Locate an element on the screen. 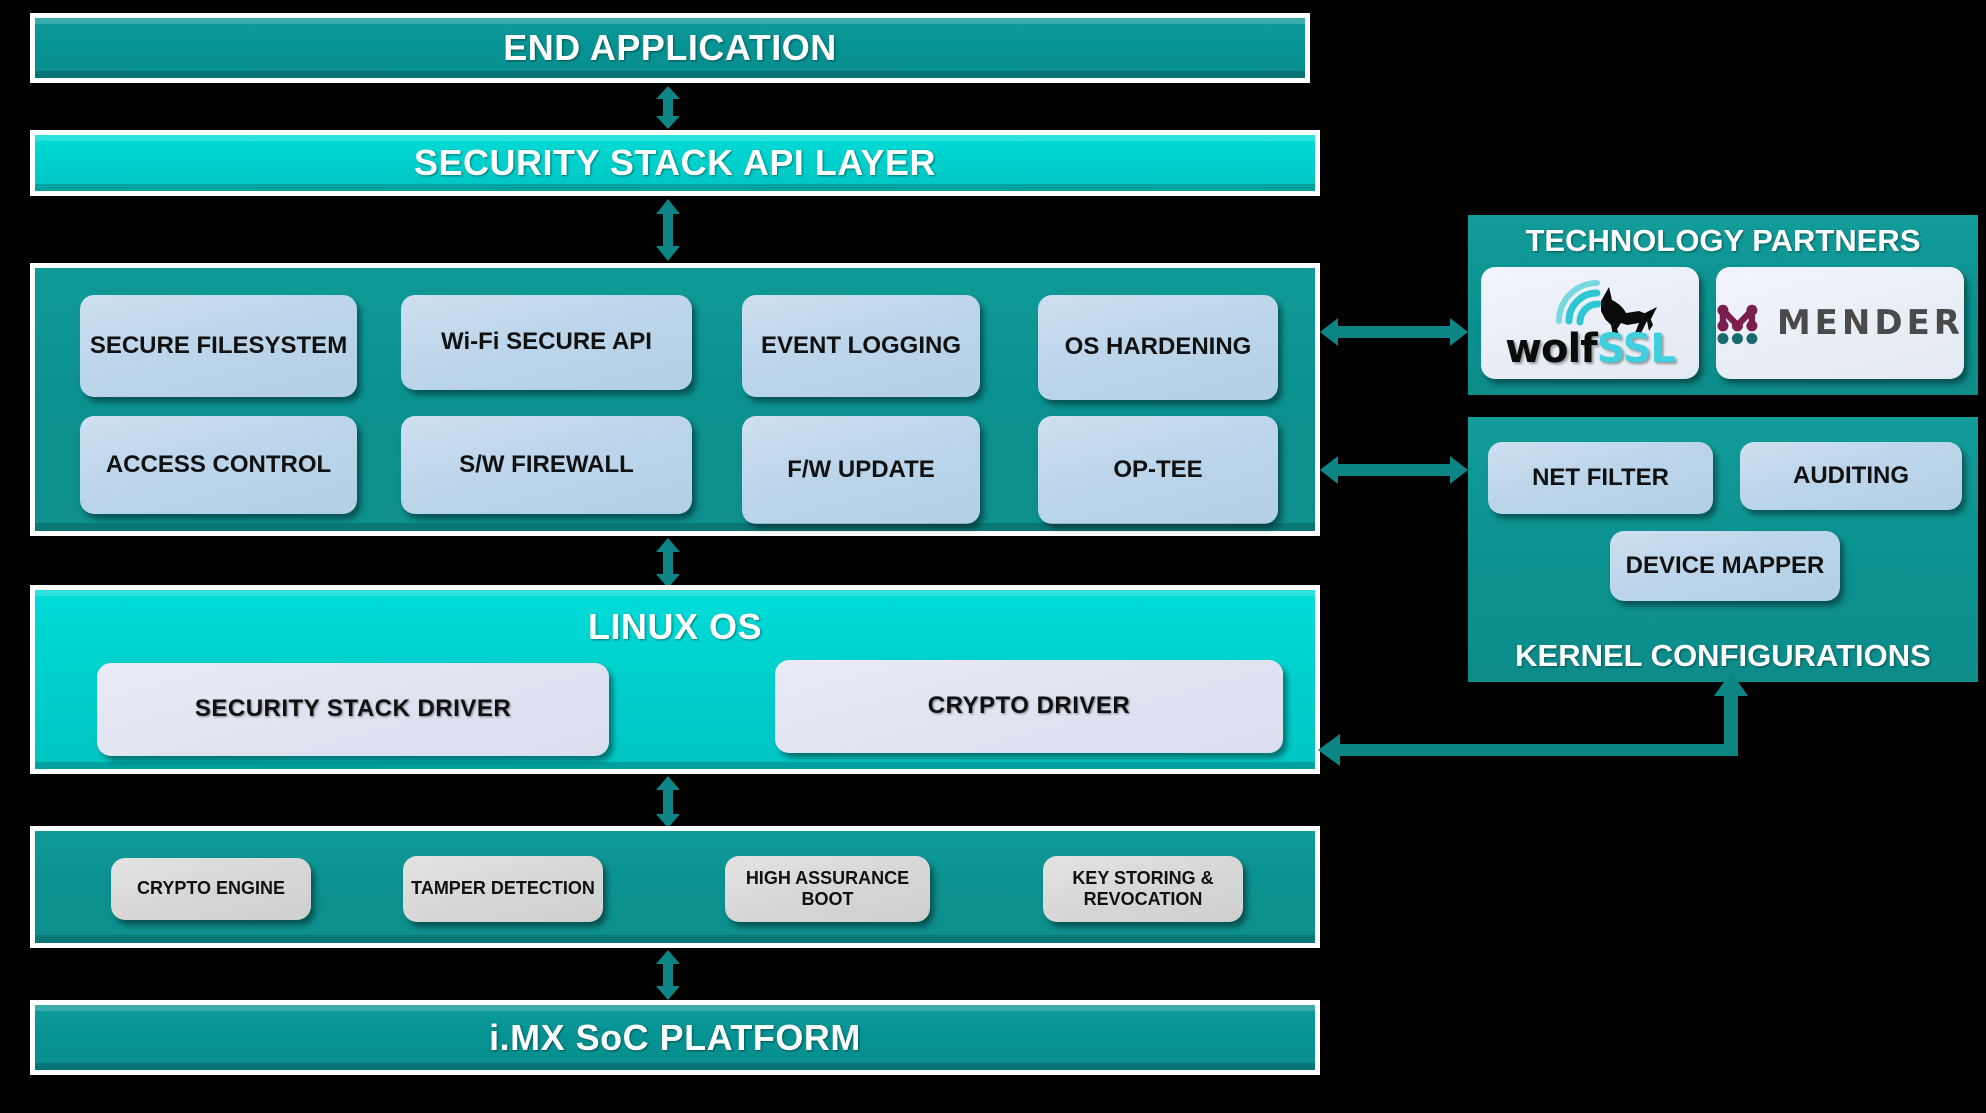  module-event-logging: EVENT LOGGING is located at coordinates (861, 346).